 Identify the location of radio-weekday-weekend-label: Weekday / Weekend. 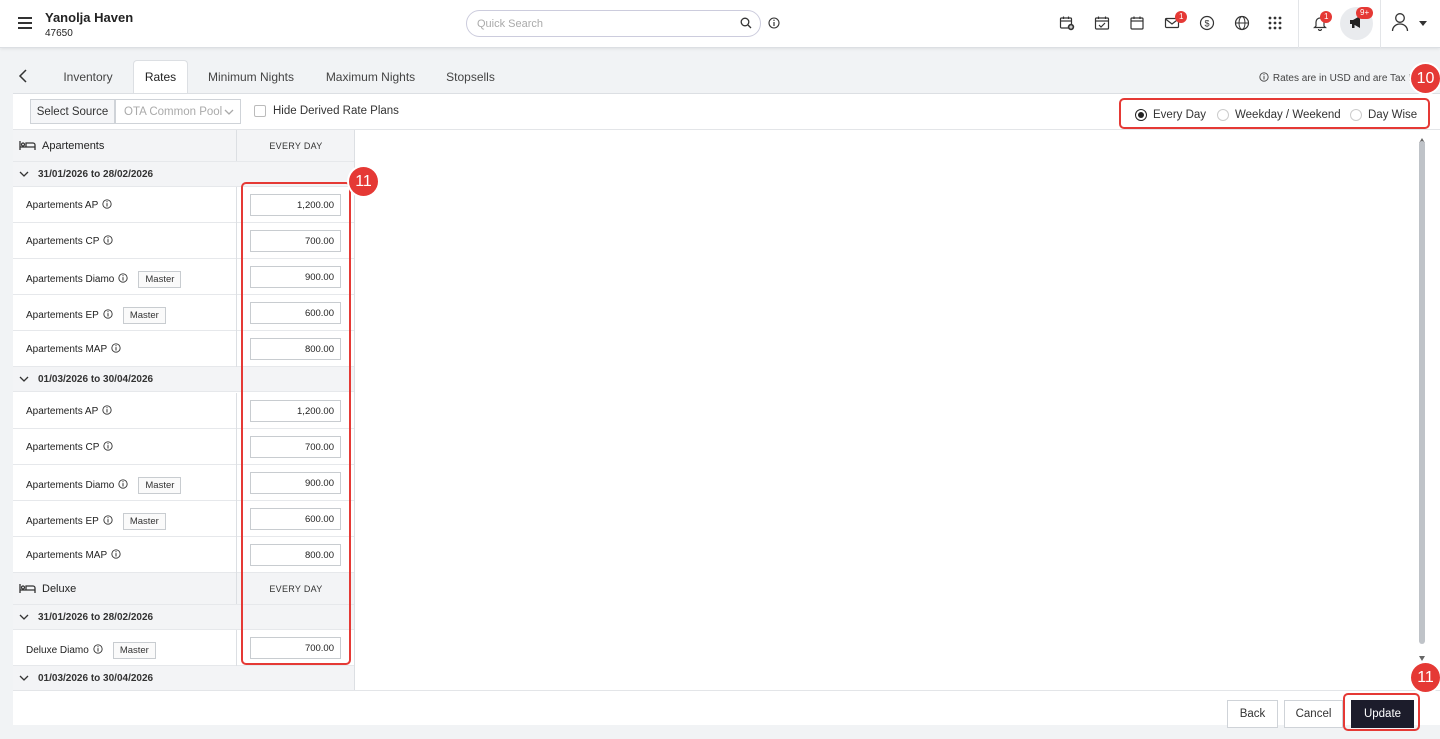
(1288, 115).